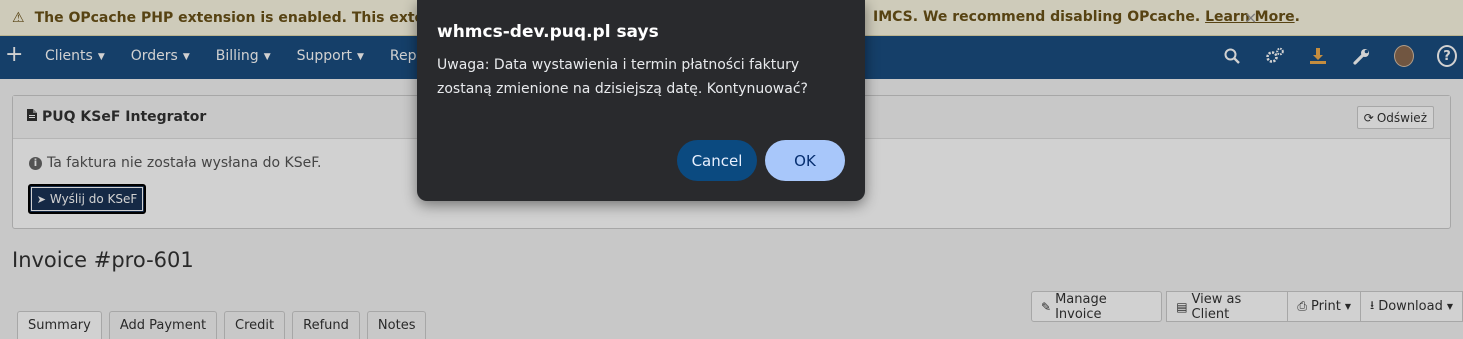 This screenshot has height=339, width=1463. I want to click on cancel-button: Cancel, so click(717, 160).